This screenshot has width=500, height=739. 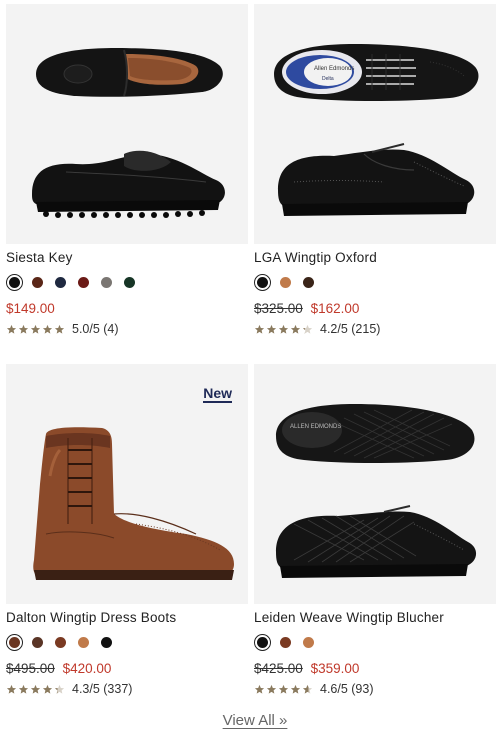 I want to click on svg-text: ALLEN EDMONDS, so click(x=315, y=427).